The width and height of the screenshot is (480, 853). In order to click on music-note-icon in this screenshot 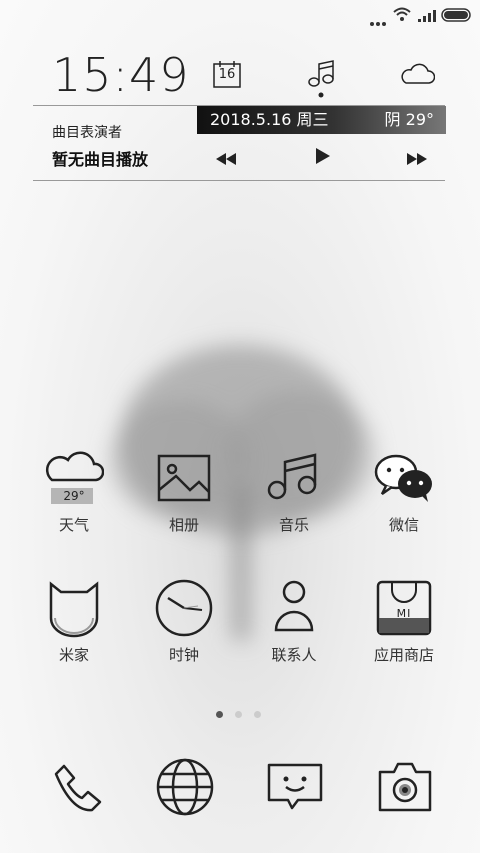, I will do `click(321, 82)`.